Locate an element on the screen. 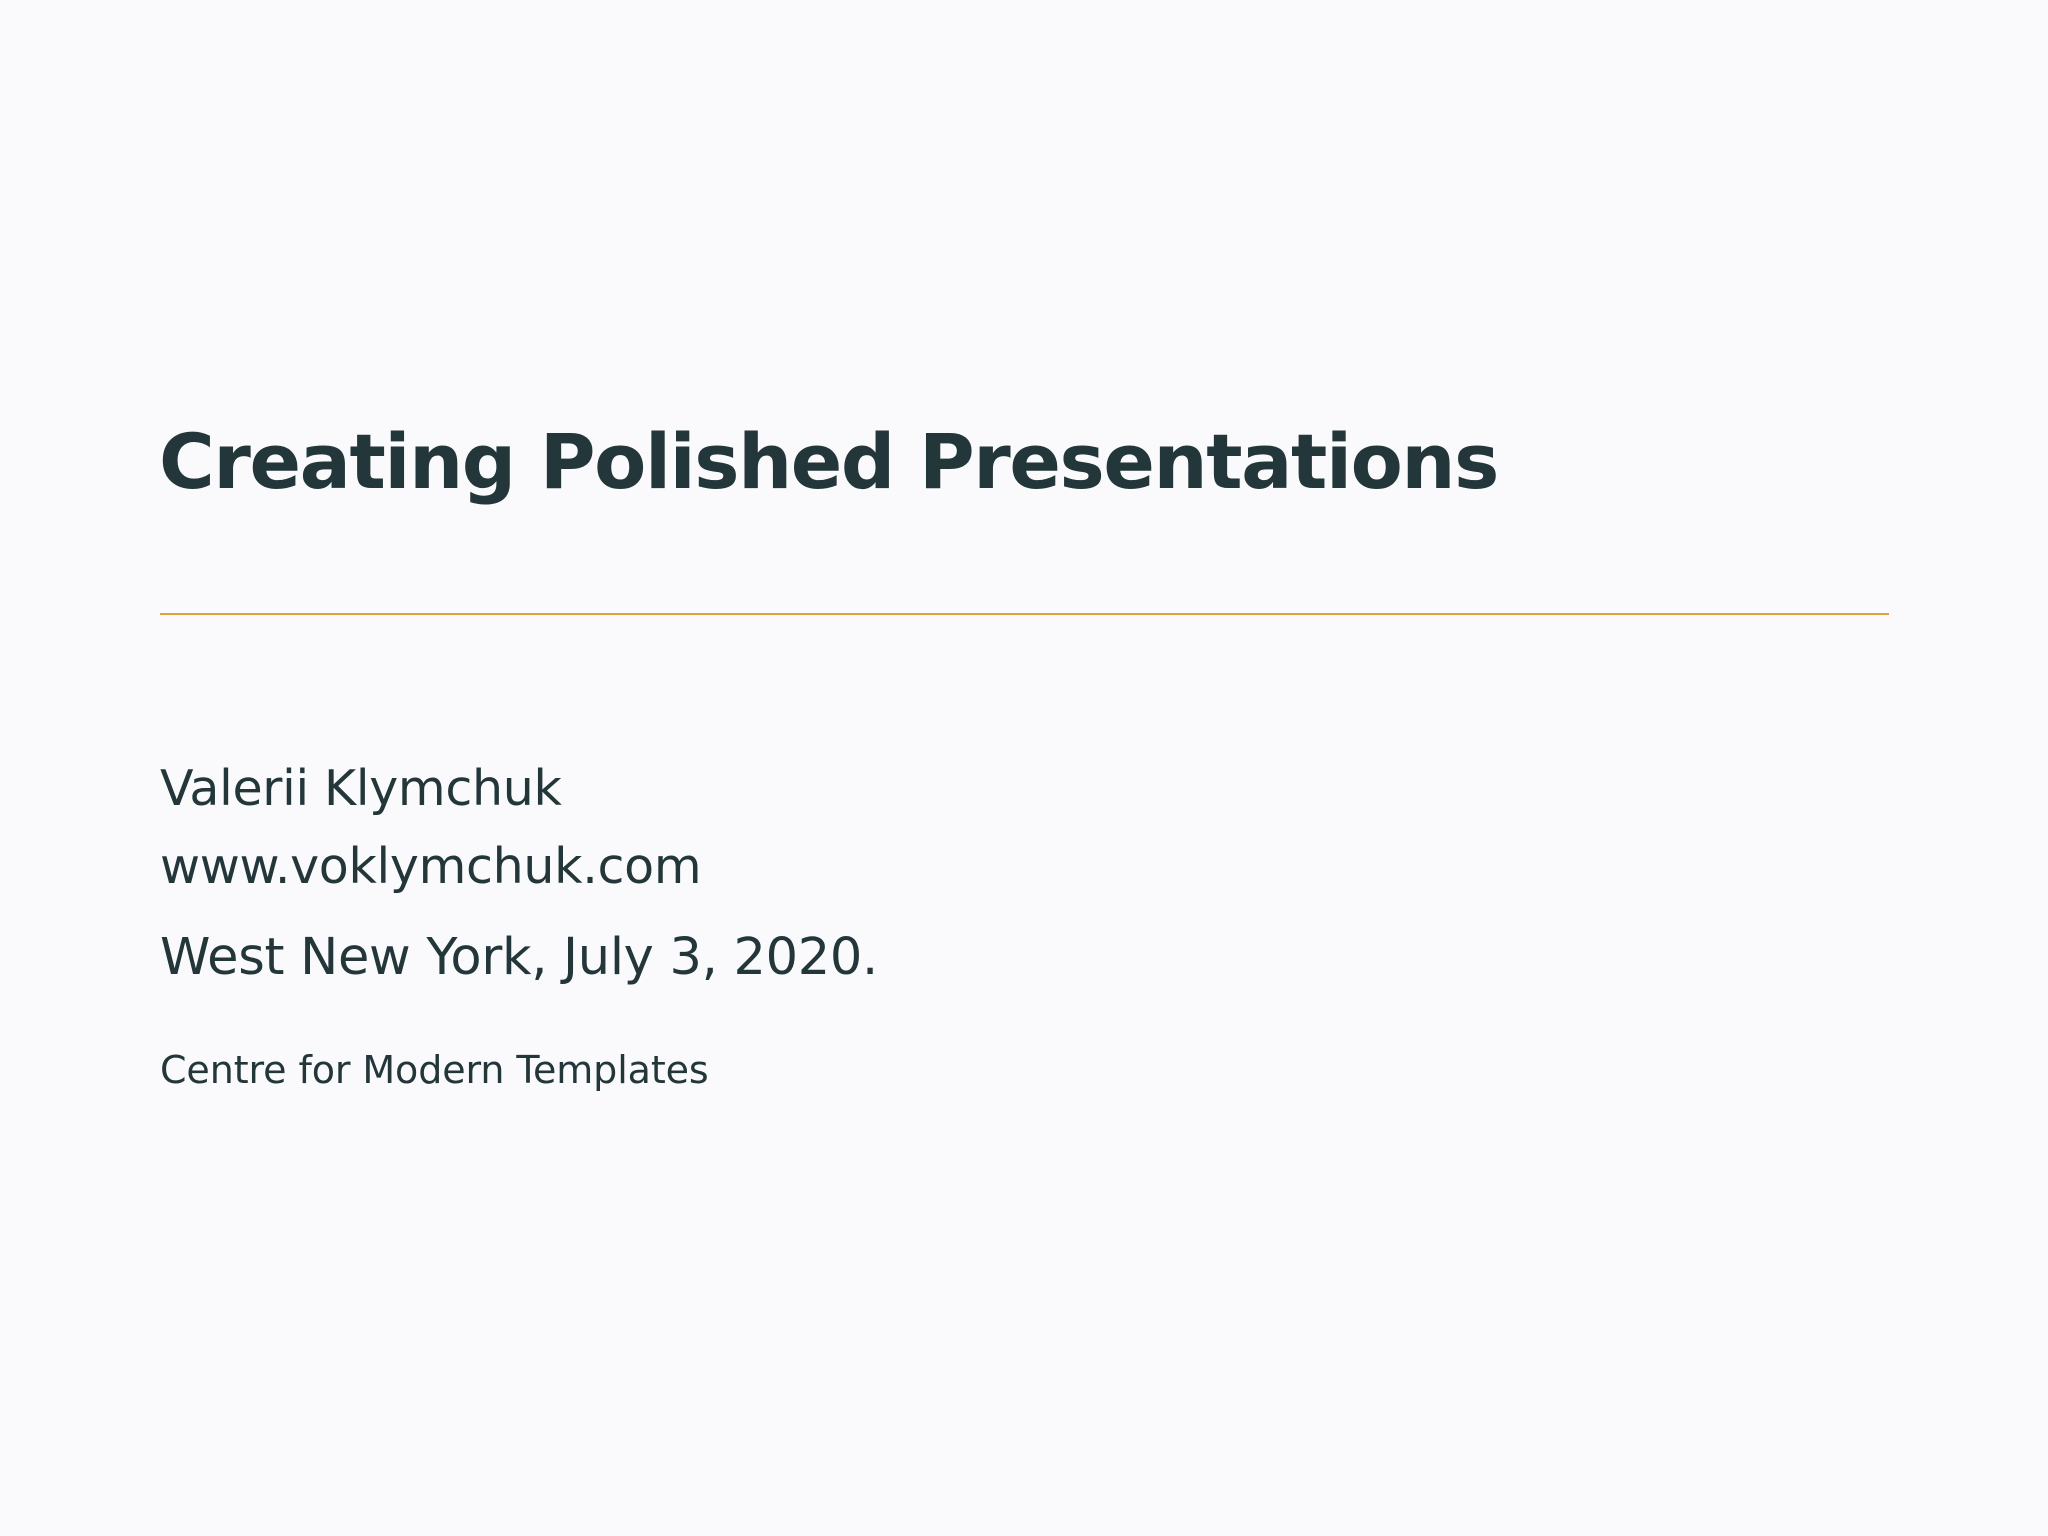 The height and width of the screenshot is (1536, 2048). institute-name: Centre for Modern Templates is located at coordinates (434, 1070).